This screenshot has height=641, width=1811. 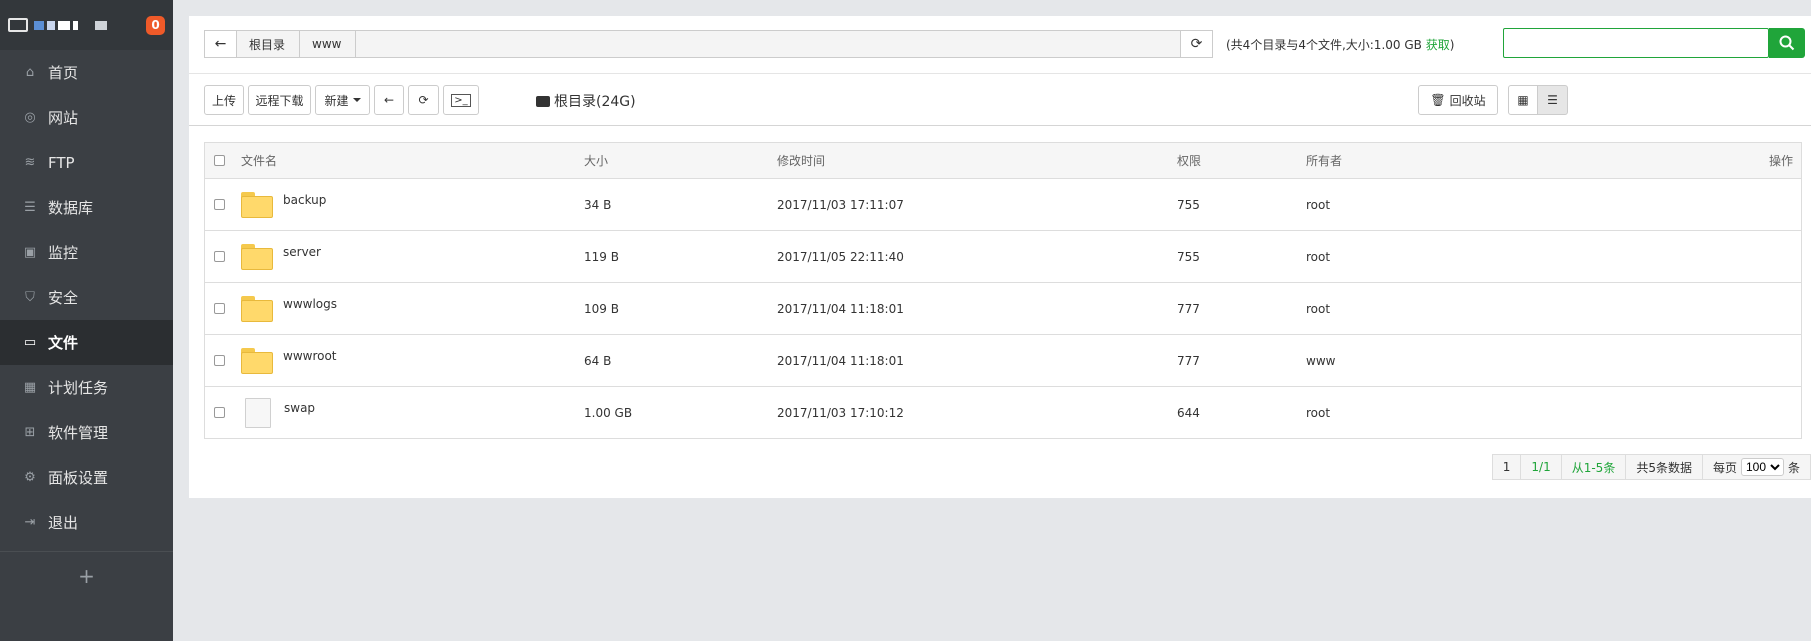 What do you see at coordinates (86, 297) in the screenshot?
I see `sidebar-item-5: ⛉ 安全` at bounding box center [86, 297].